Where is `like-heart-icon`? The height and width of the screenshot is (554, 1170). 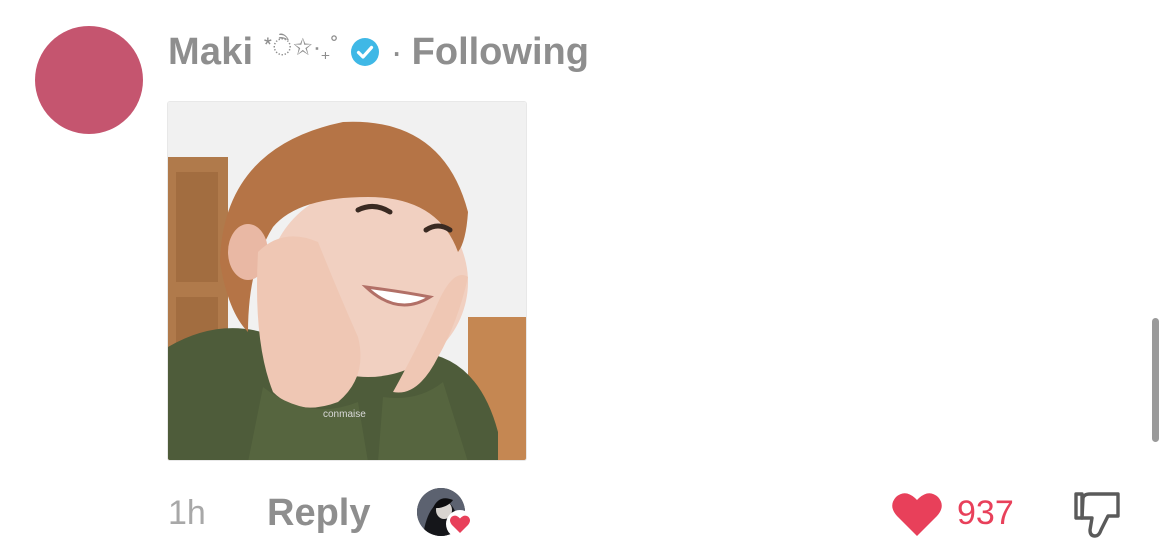
like-heart-icon is located at coordinates (917, 514).